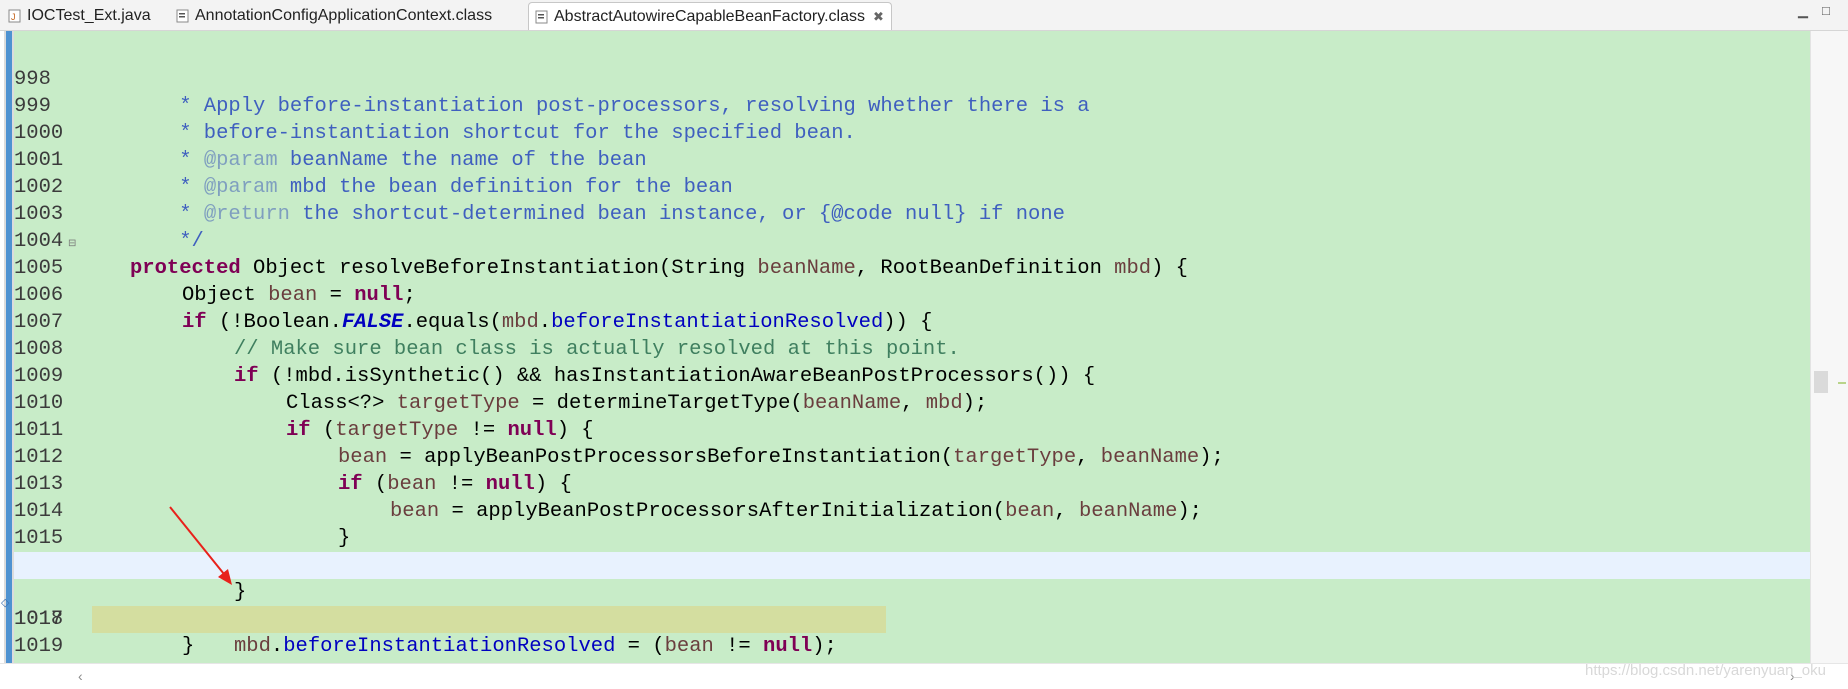 The width and height of the screenshot is (1848, 689). I want to click on code-line: 1020 }, so click(912, 648).